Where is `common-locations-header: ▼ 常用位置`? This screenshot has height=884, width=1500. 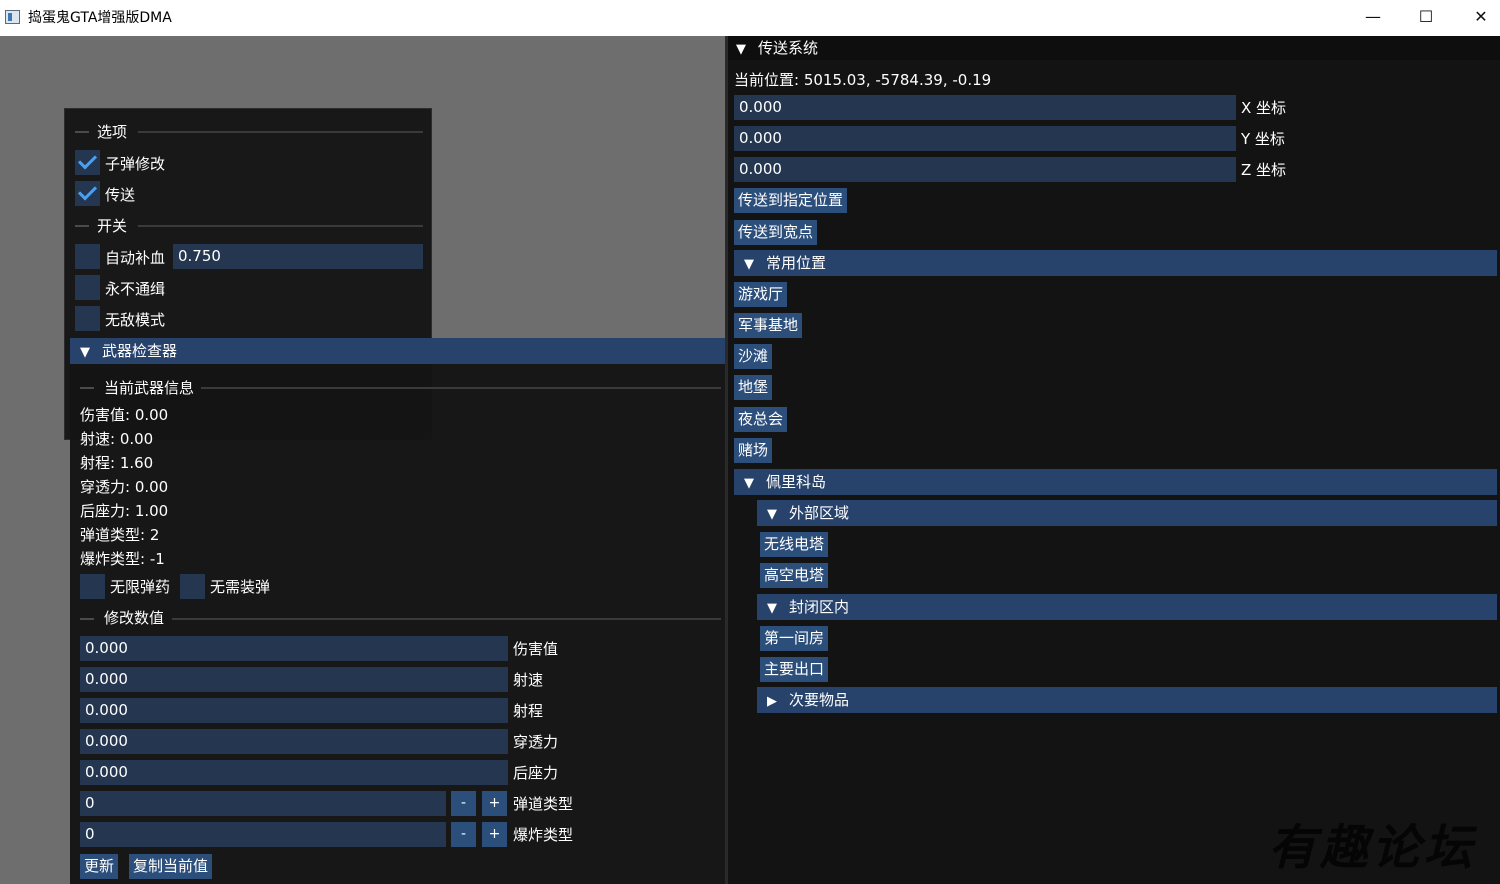
common-locations-header: ▼ 常用位置 is located at coordinates (1115, 263).